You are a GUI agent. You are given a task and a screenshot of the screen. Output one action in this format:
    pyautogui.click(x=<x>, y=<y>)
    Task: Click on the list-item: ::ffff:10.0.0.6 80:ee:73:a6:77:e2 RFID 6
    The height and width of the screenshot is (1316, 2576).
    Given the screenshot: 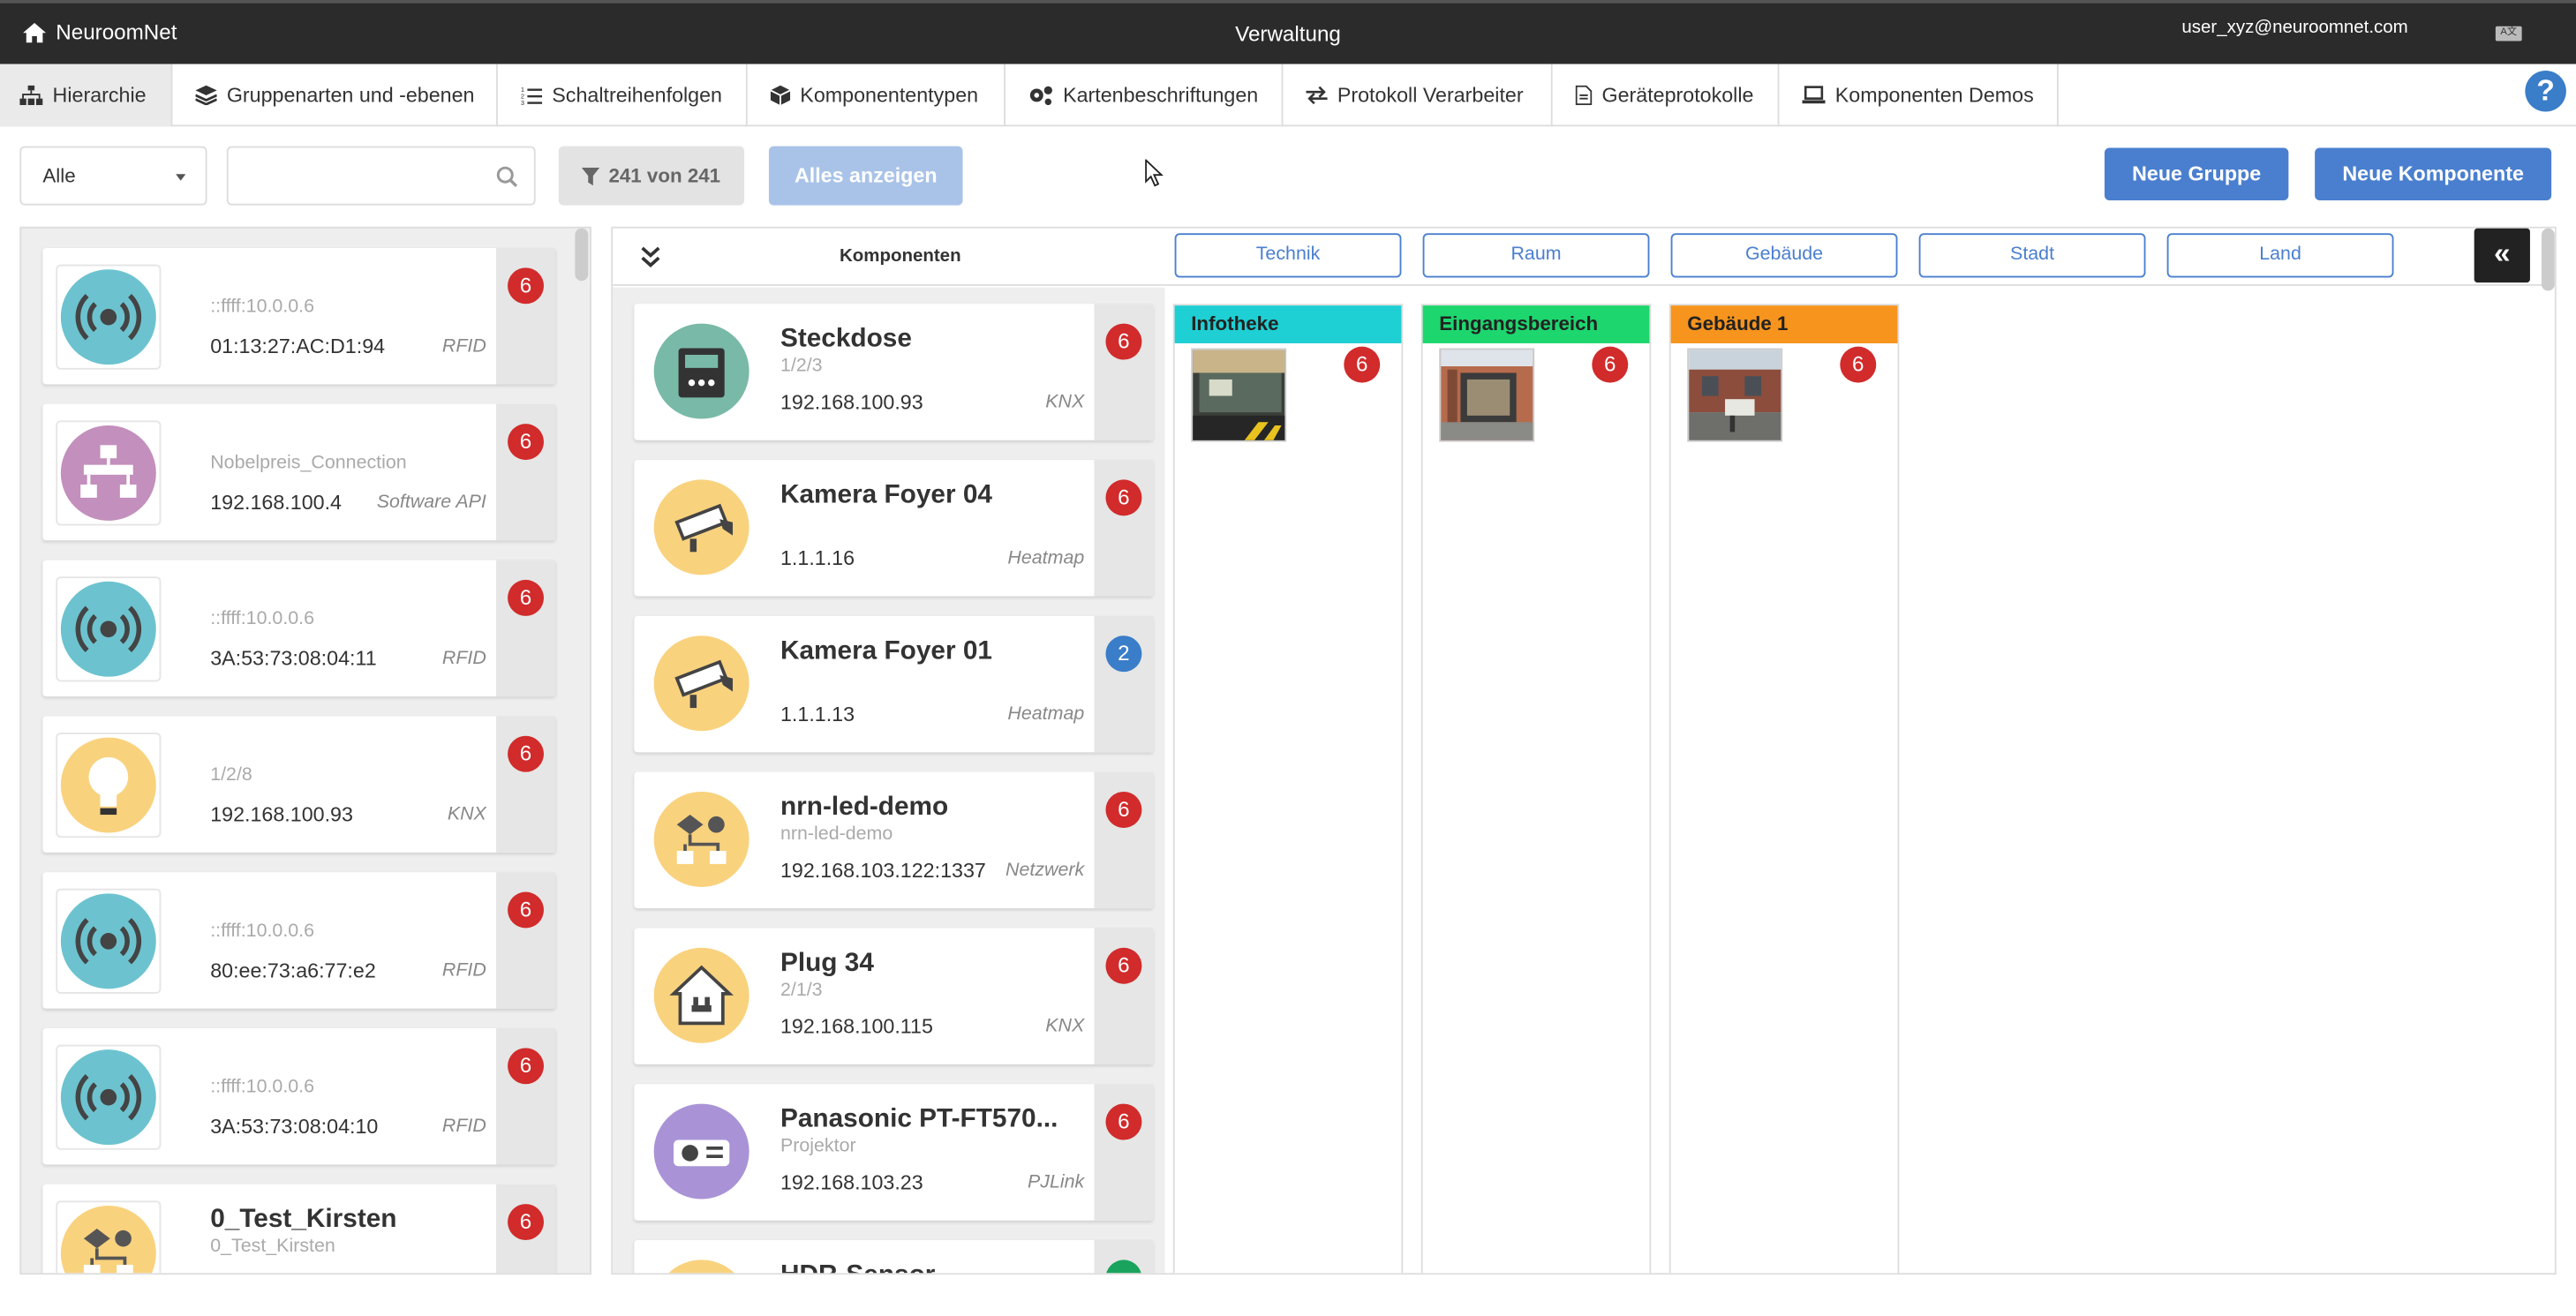 What is the action you would take?
    pyautogui.click(x=299, y=940)
    